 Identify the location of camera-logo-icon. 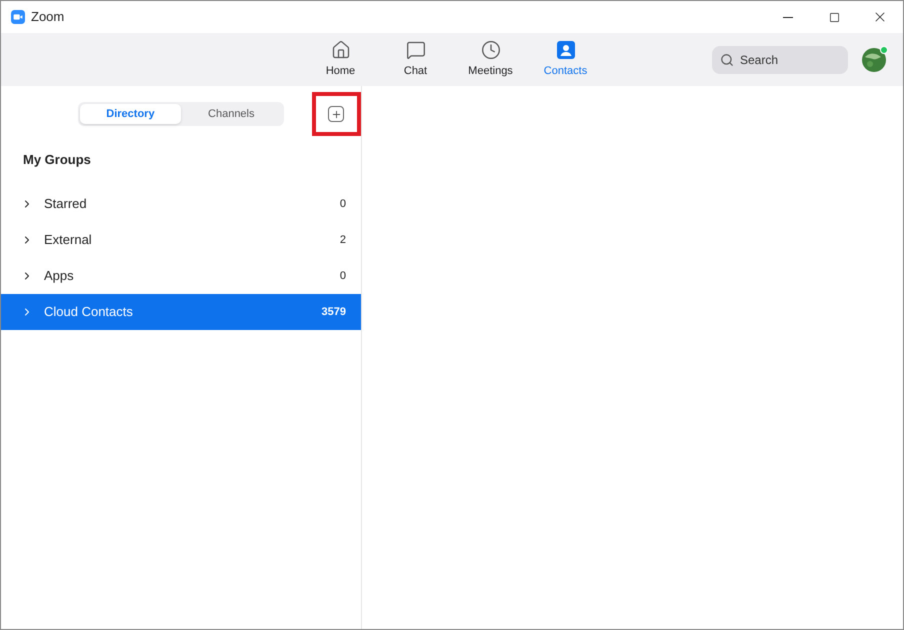
(18, 17).